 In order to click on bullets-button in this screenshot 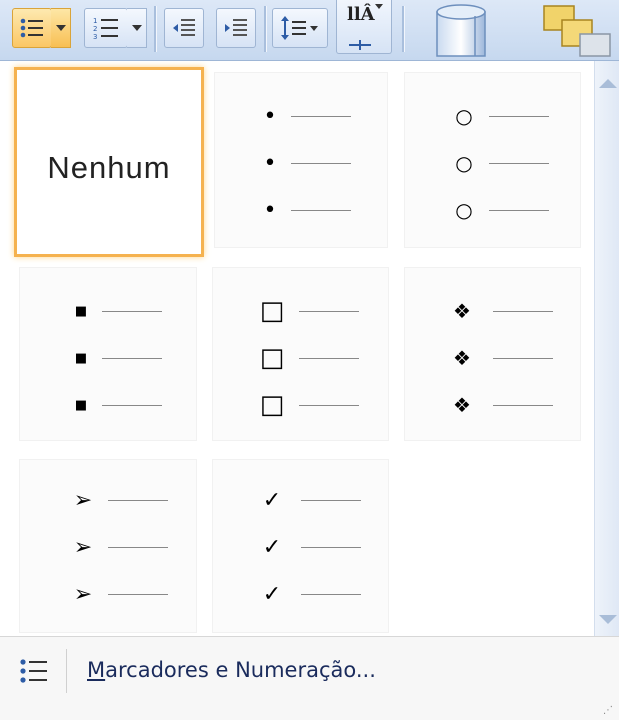, I will do `click(32, 28)`.